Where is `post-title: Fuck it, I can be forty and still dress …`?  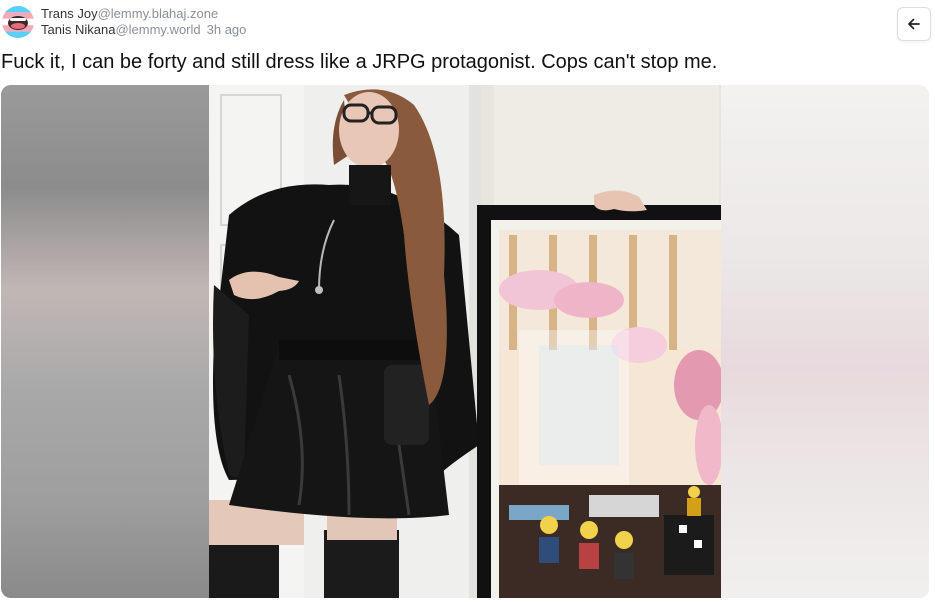 post-title: Fuck it, I can be forty and still dress … is located at coordinates (466, 62).